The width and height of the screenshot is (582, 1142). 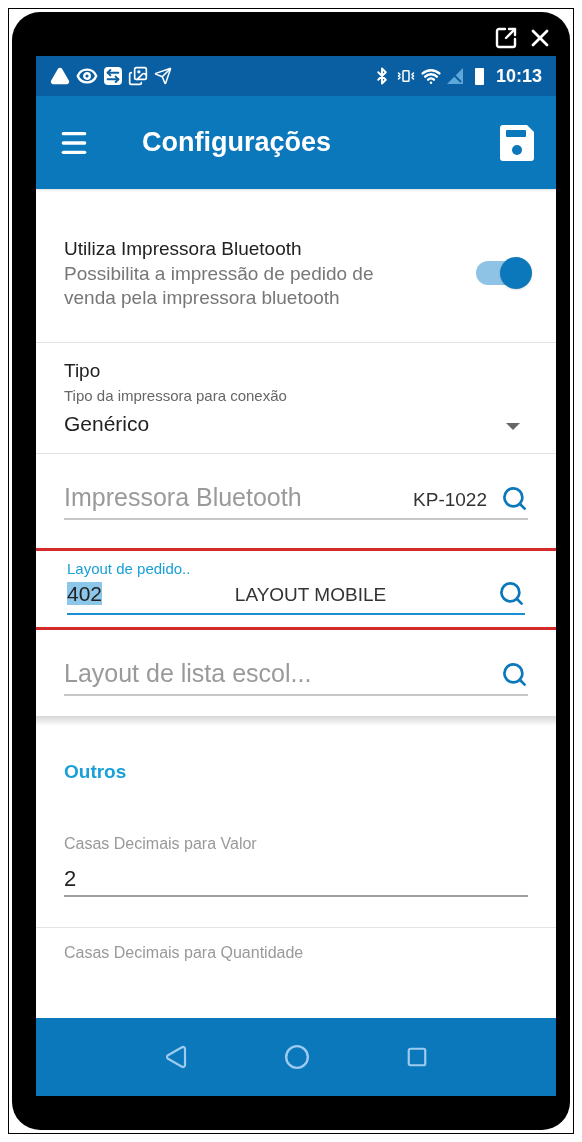 I want to click on field-label: Casas Decimais para Valor, so click(x=161, y=843).